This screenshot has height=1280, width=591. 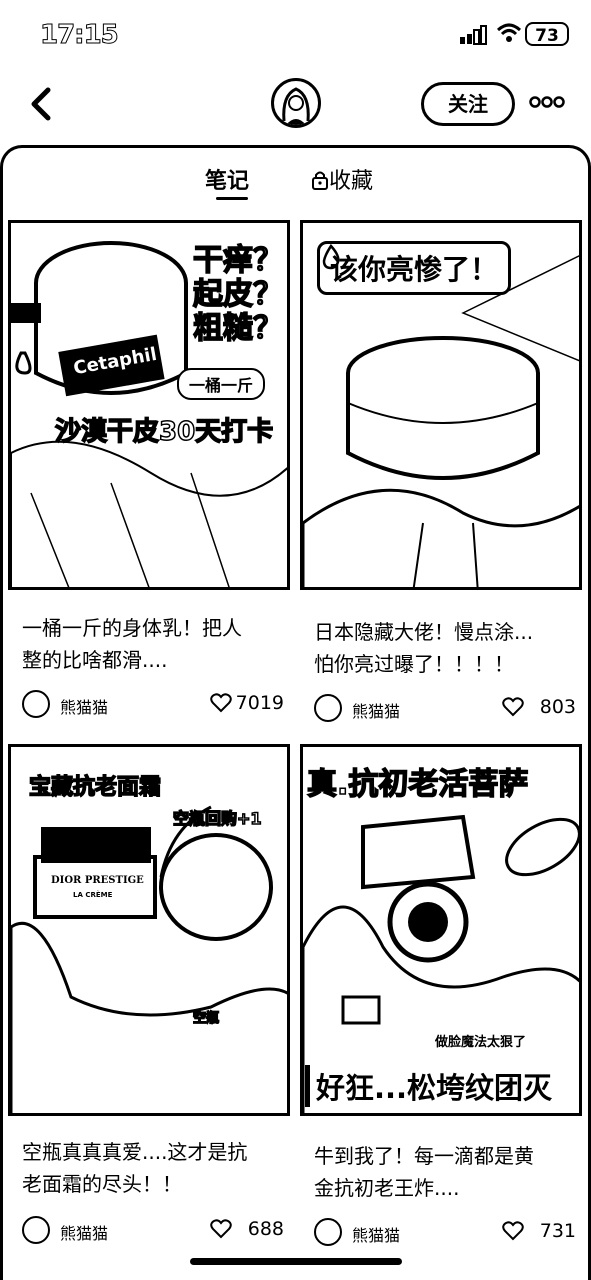 What do you see at coordinates (227, 179) in the screenshot?
I see `tab-notes: 笔记` at bounding box center [227, 179].